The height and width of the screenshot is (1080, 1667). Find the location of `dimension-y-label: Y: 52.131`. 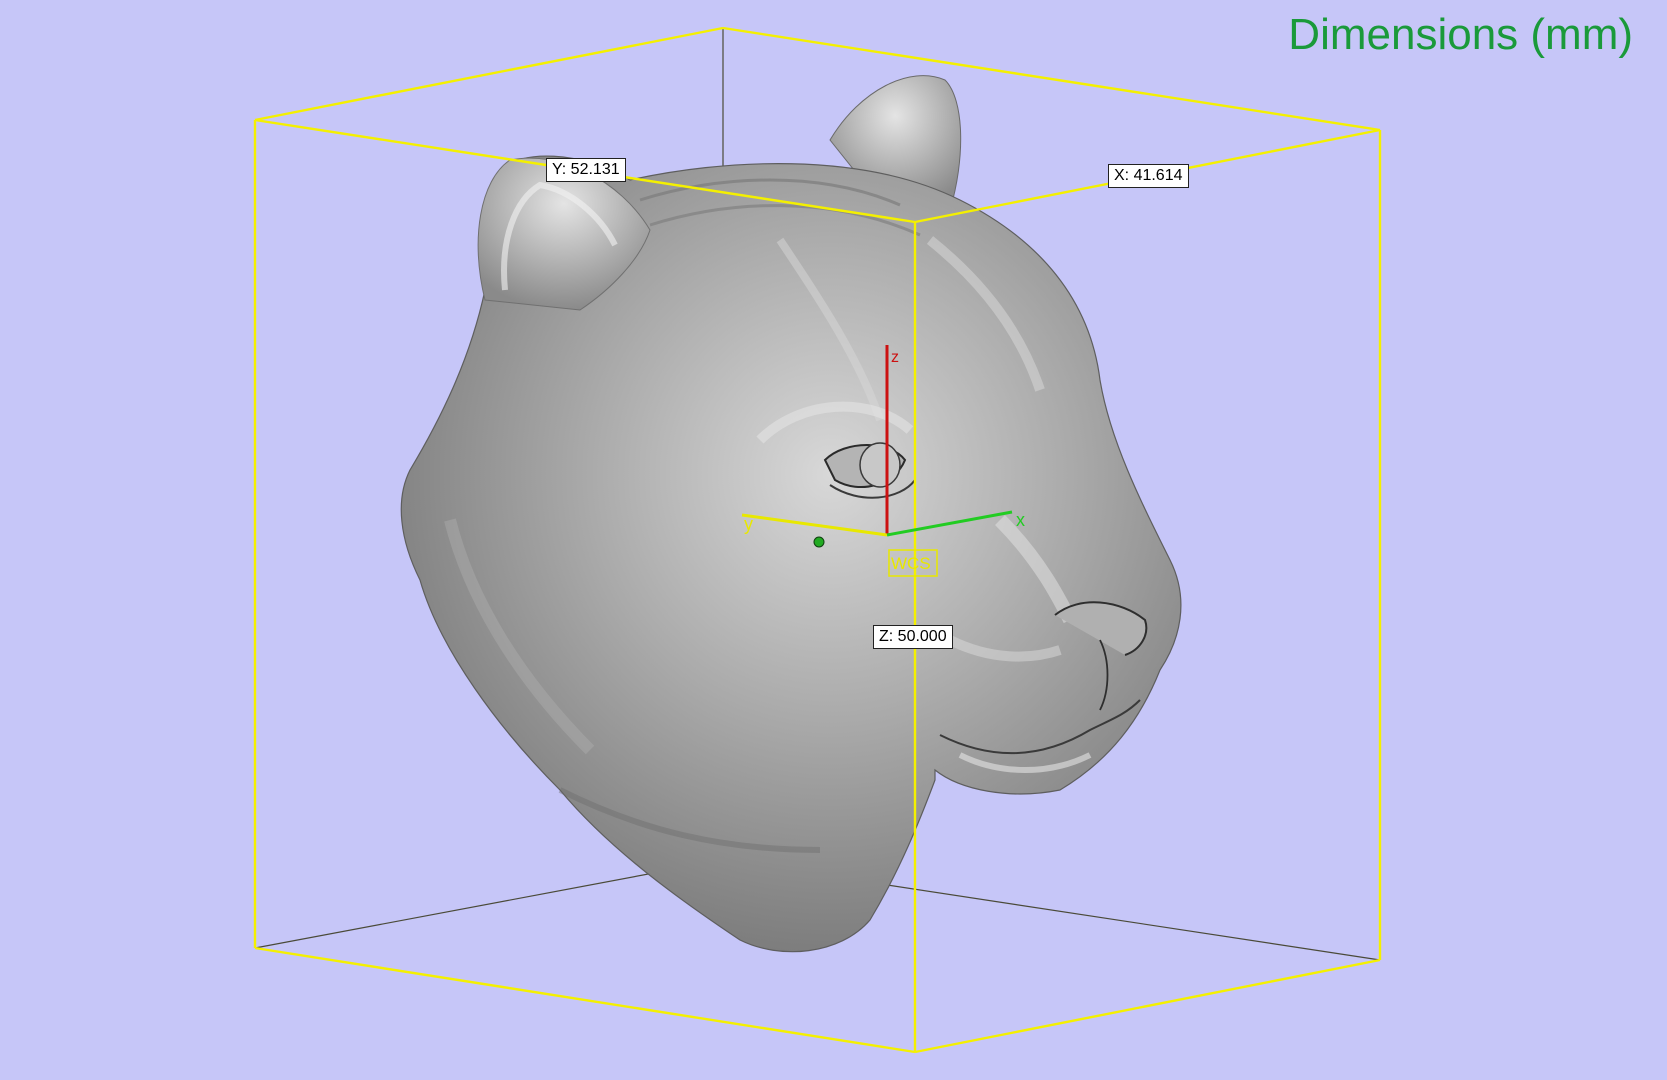

dimension-y-label: Y: 52.131 is located at coordinates (586, 170).